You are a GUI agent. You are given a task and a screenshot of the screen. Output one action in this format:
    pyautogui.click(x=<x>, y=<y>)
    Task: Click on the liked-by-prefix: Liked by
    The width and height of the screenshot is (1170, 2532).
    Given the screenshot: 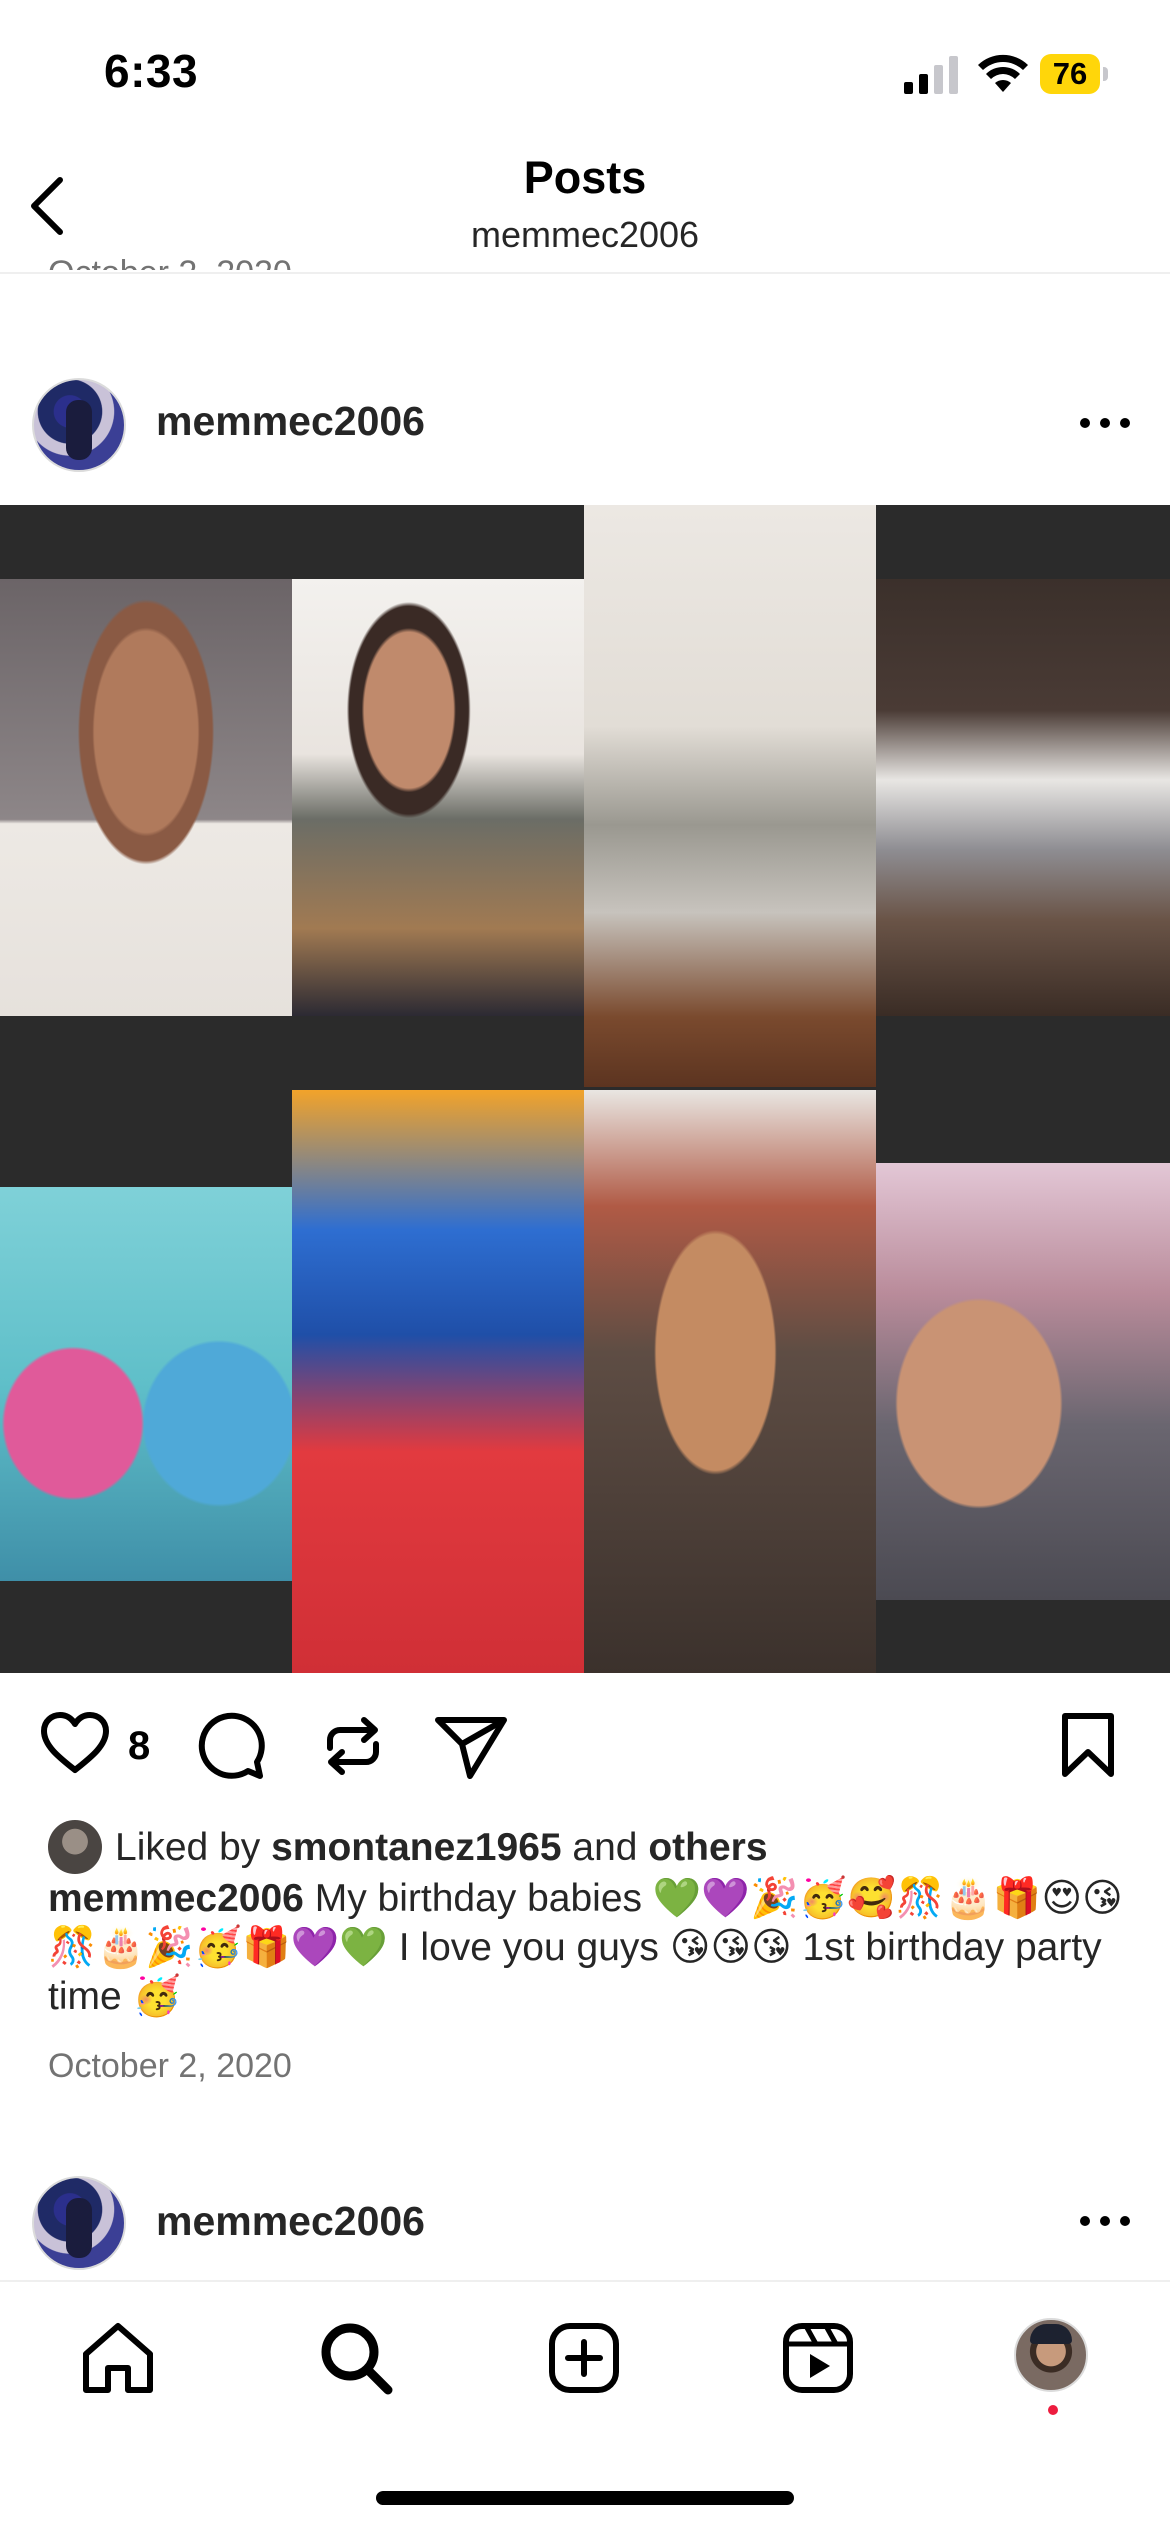 What is the action you would take?
    pyautogui.click(x=193, y=1847)
    